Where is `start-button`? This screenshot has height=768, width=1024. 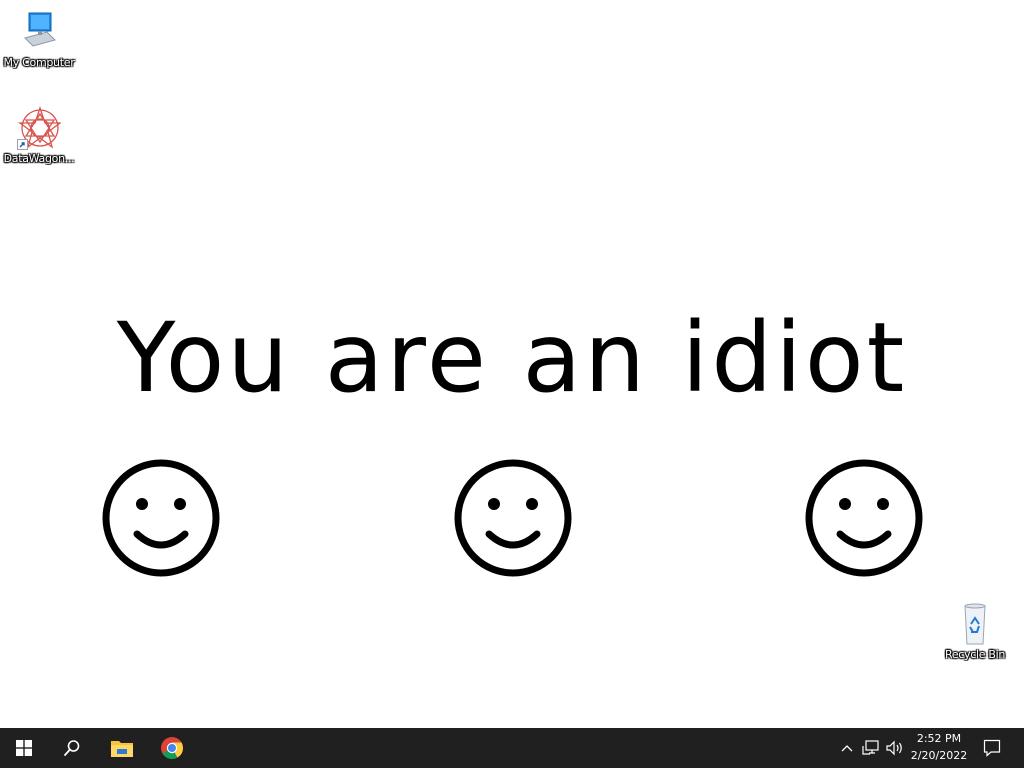 start-button is located at coordinates (24, 748).